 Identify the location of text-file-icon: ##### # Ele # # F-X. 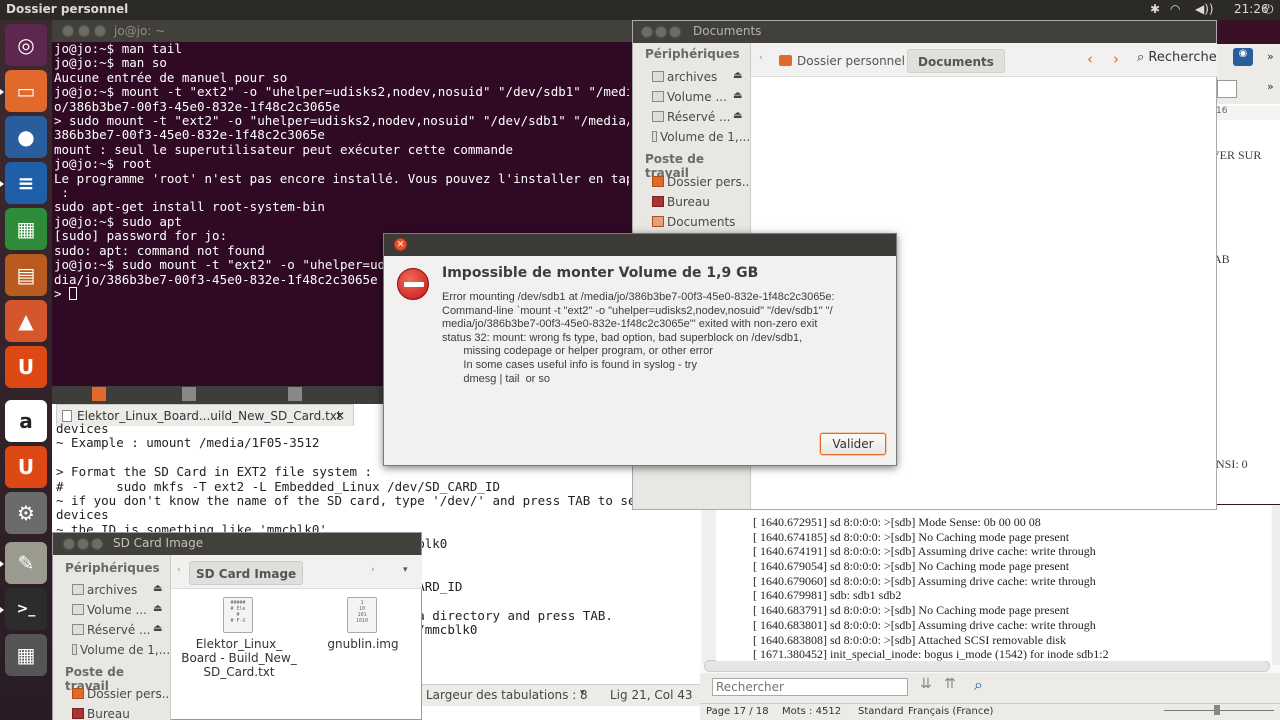
(238, 615).